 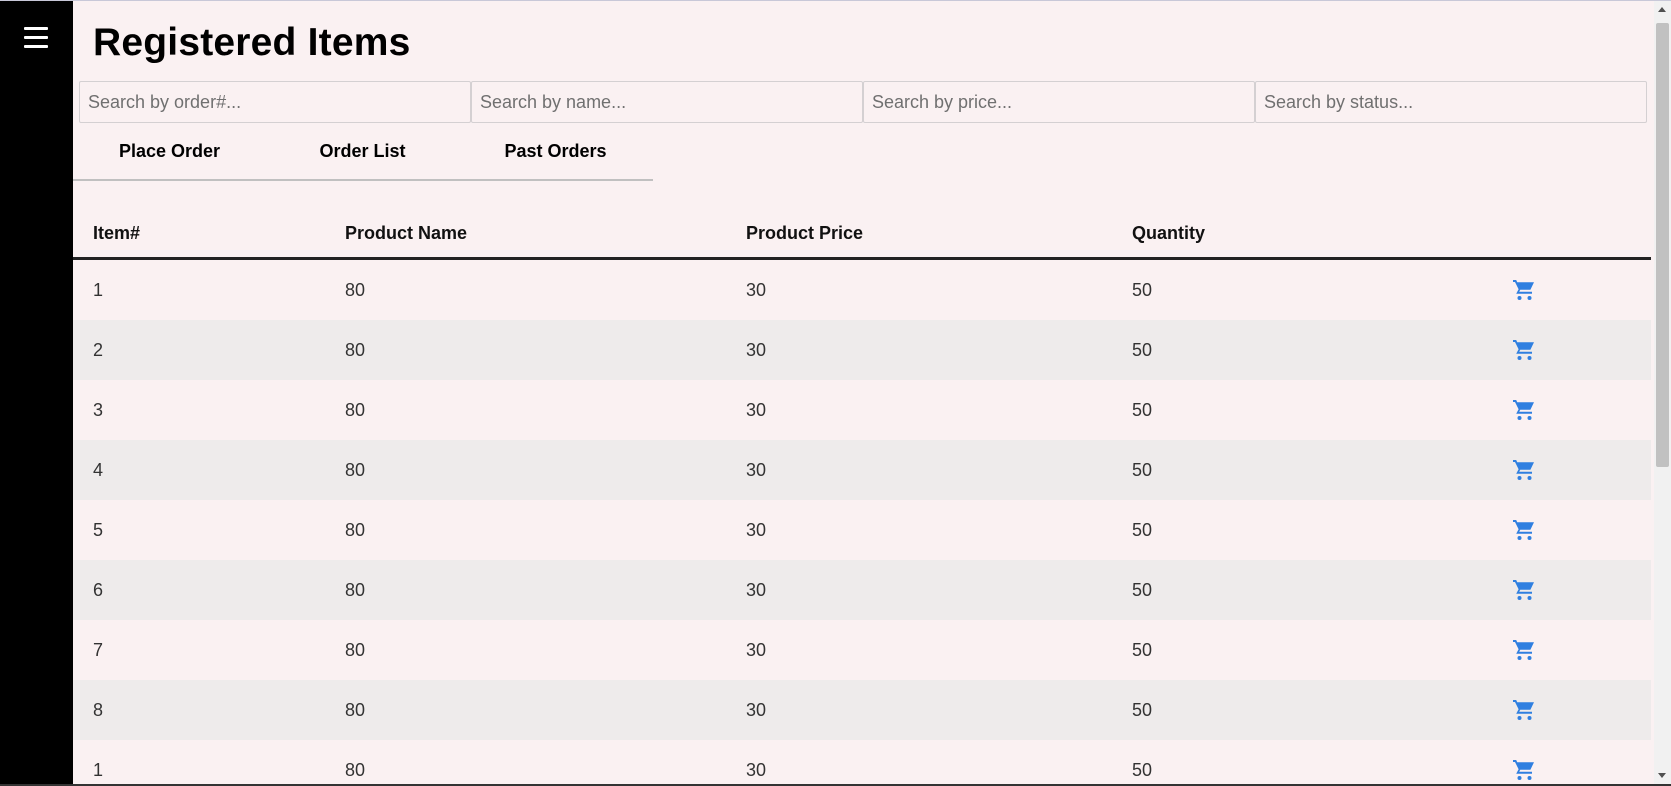 I want to click on tab-order-list: Order List, so click(x=362, y=155).